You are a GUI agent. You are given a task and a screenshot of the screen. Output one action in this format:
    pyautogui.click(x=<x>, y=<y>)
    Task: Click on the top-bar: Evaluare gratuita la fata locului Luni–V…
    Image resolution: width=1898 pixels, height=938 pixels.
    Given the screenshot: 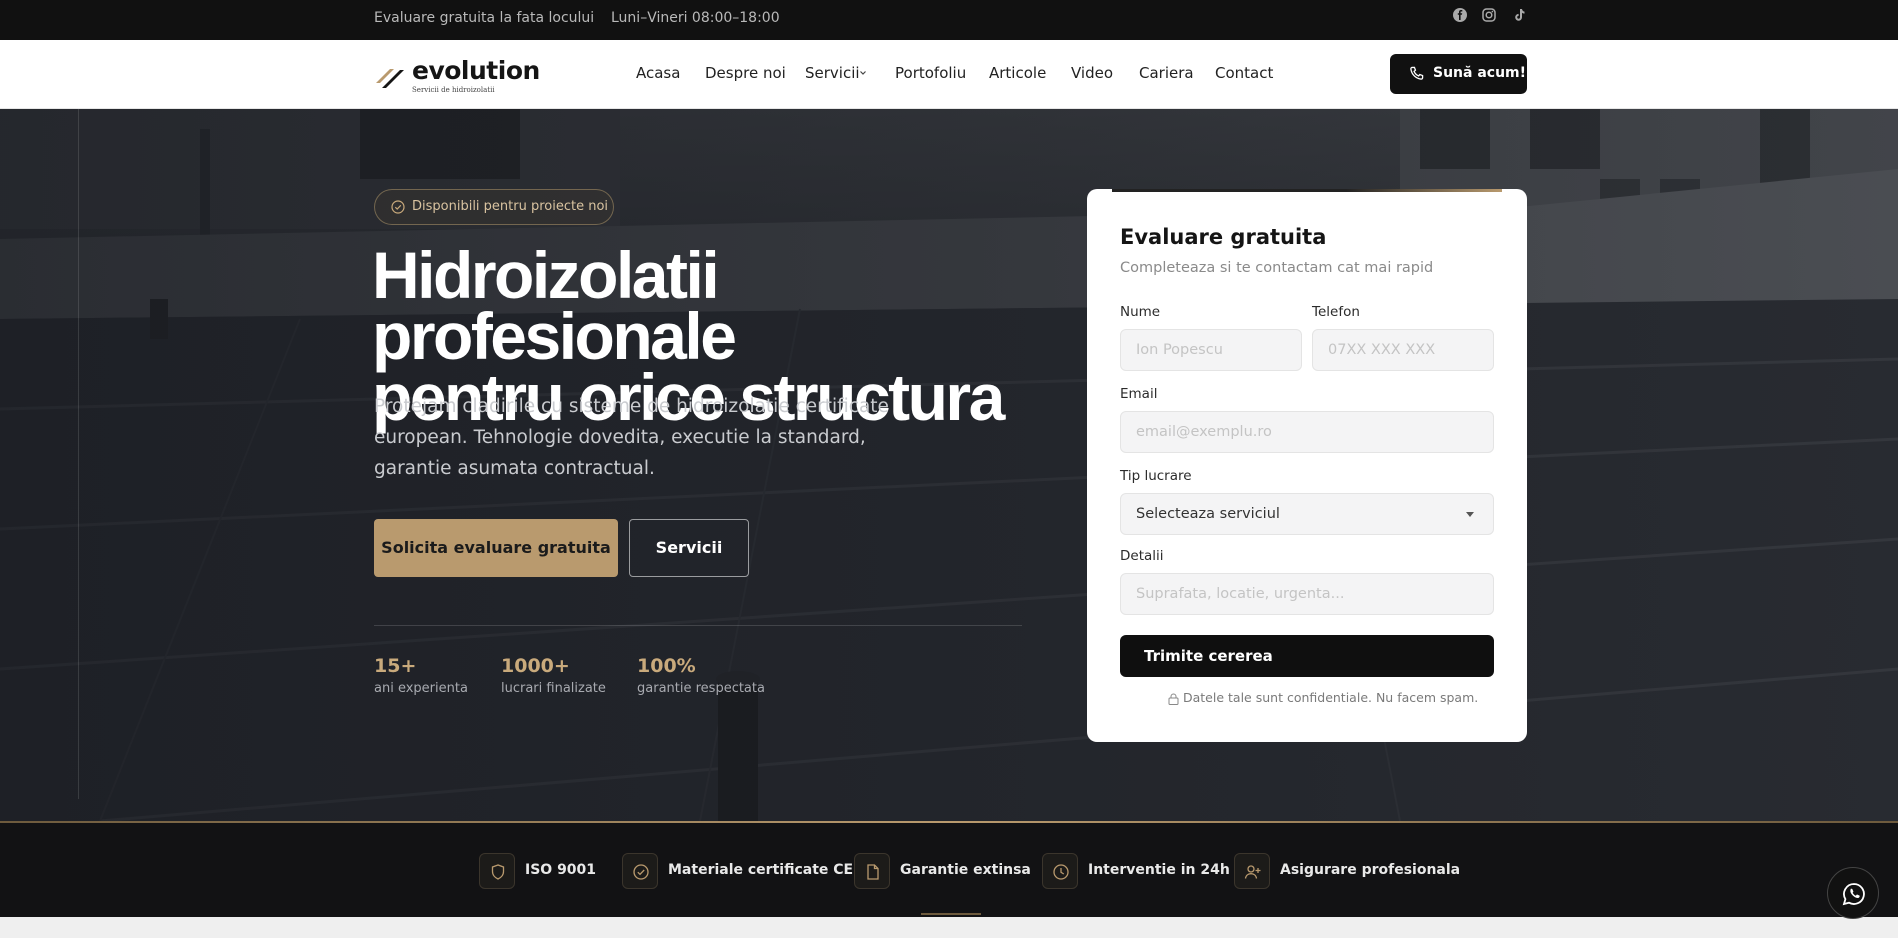 What is the action you would take?
    pyautogui.click(x=949, y=20)
    